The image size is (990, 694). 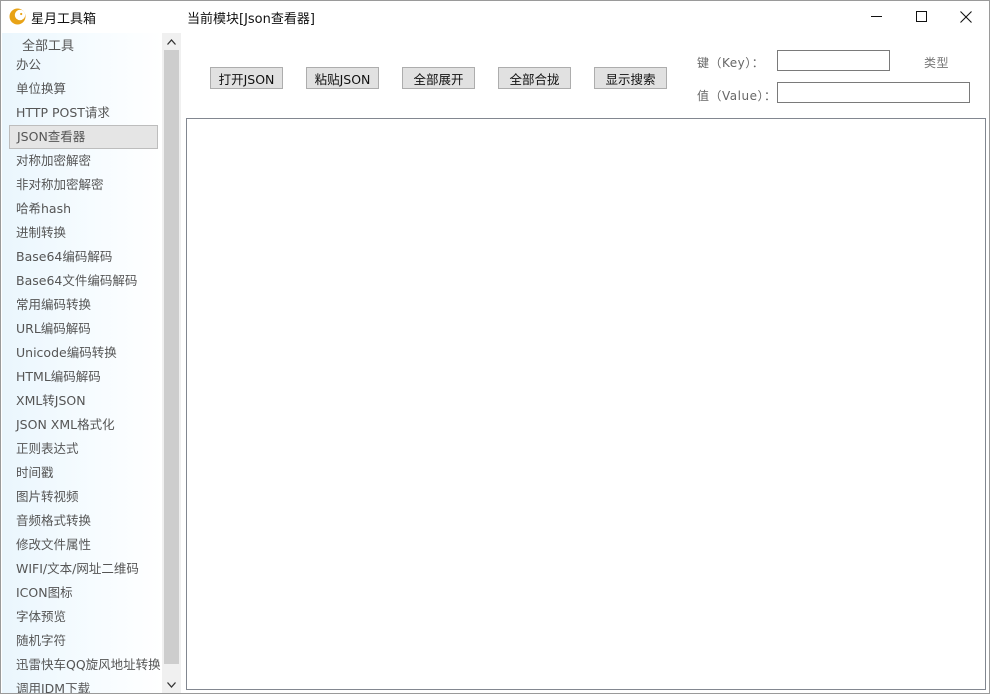 What do you see at coordinates (171, 357) in the screenshot?
I see `scroll-thumb` at bounding box center [171, 357].